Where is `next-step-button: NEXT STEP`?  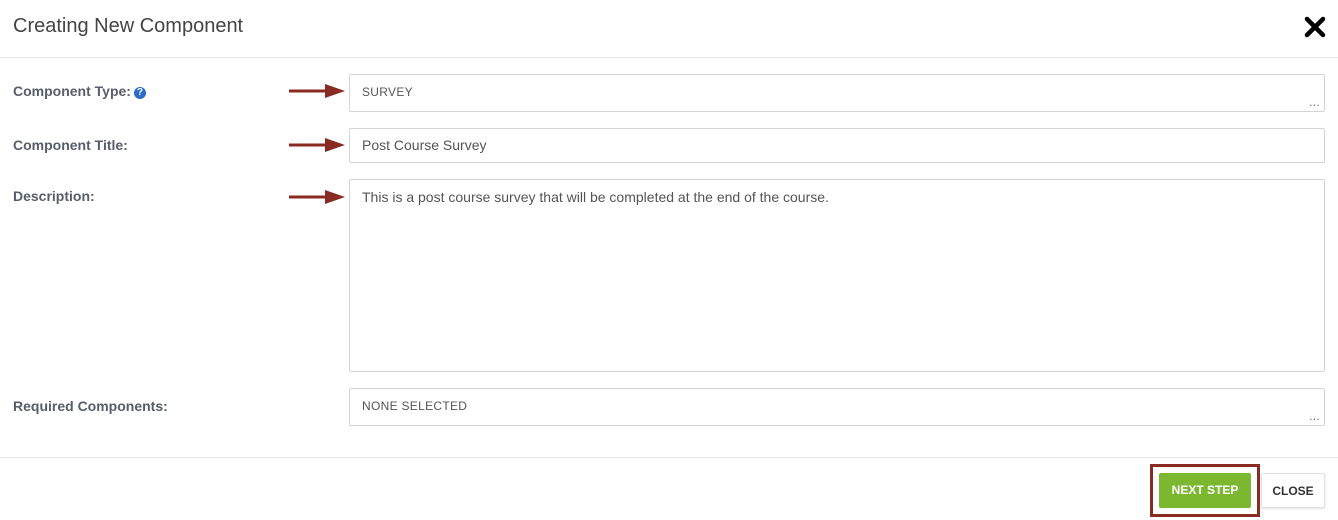 next-step-button: NEXT STEP is located at coordinates (1205, 490).